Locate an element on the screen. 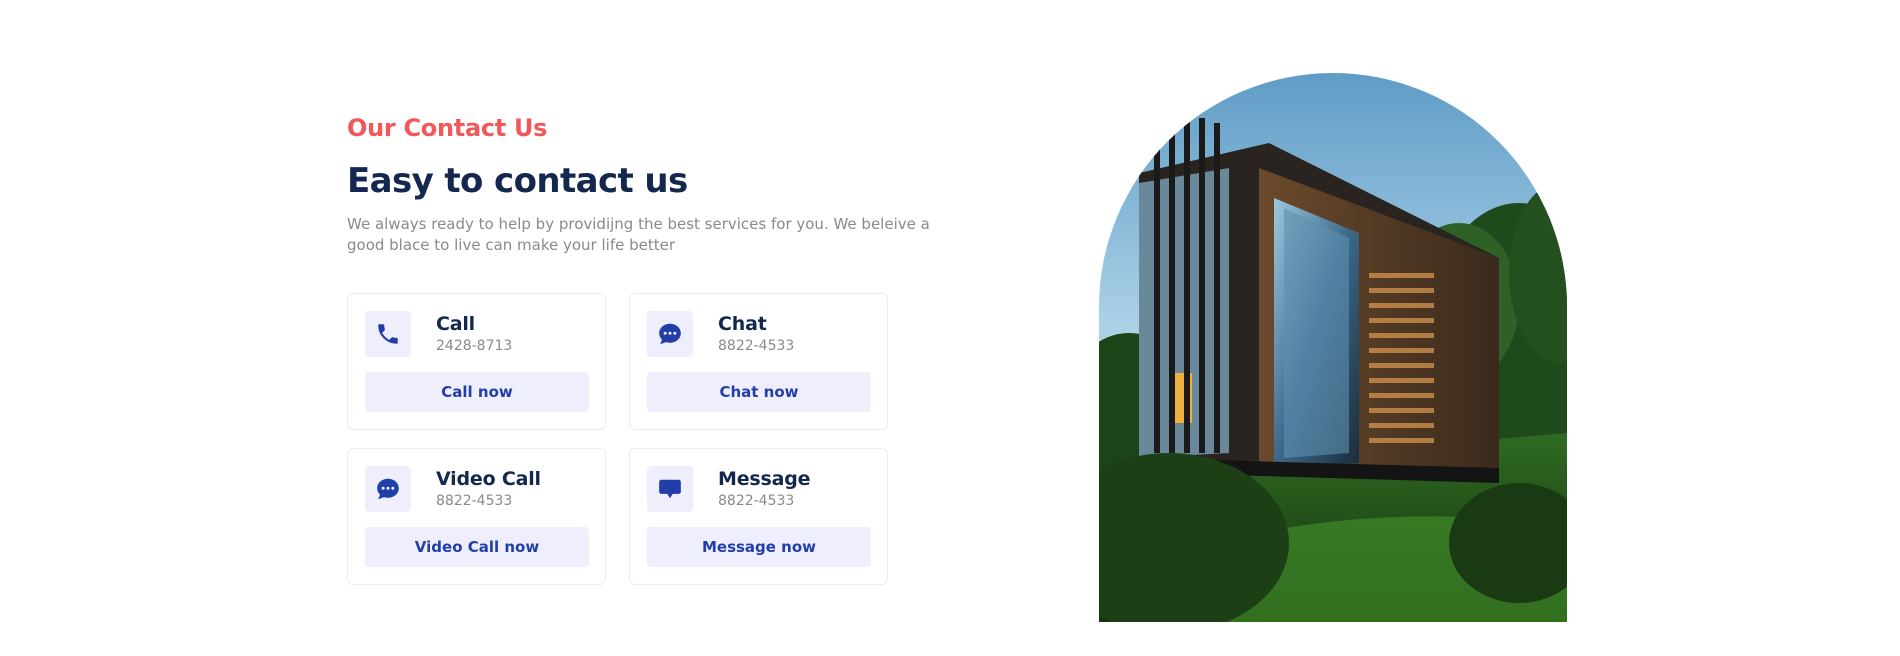 This screenshot has height=656, width=1900. contact-card-chat: Chat 8822-4533 Chat now is located at coordinates (758, 361).